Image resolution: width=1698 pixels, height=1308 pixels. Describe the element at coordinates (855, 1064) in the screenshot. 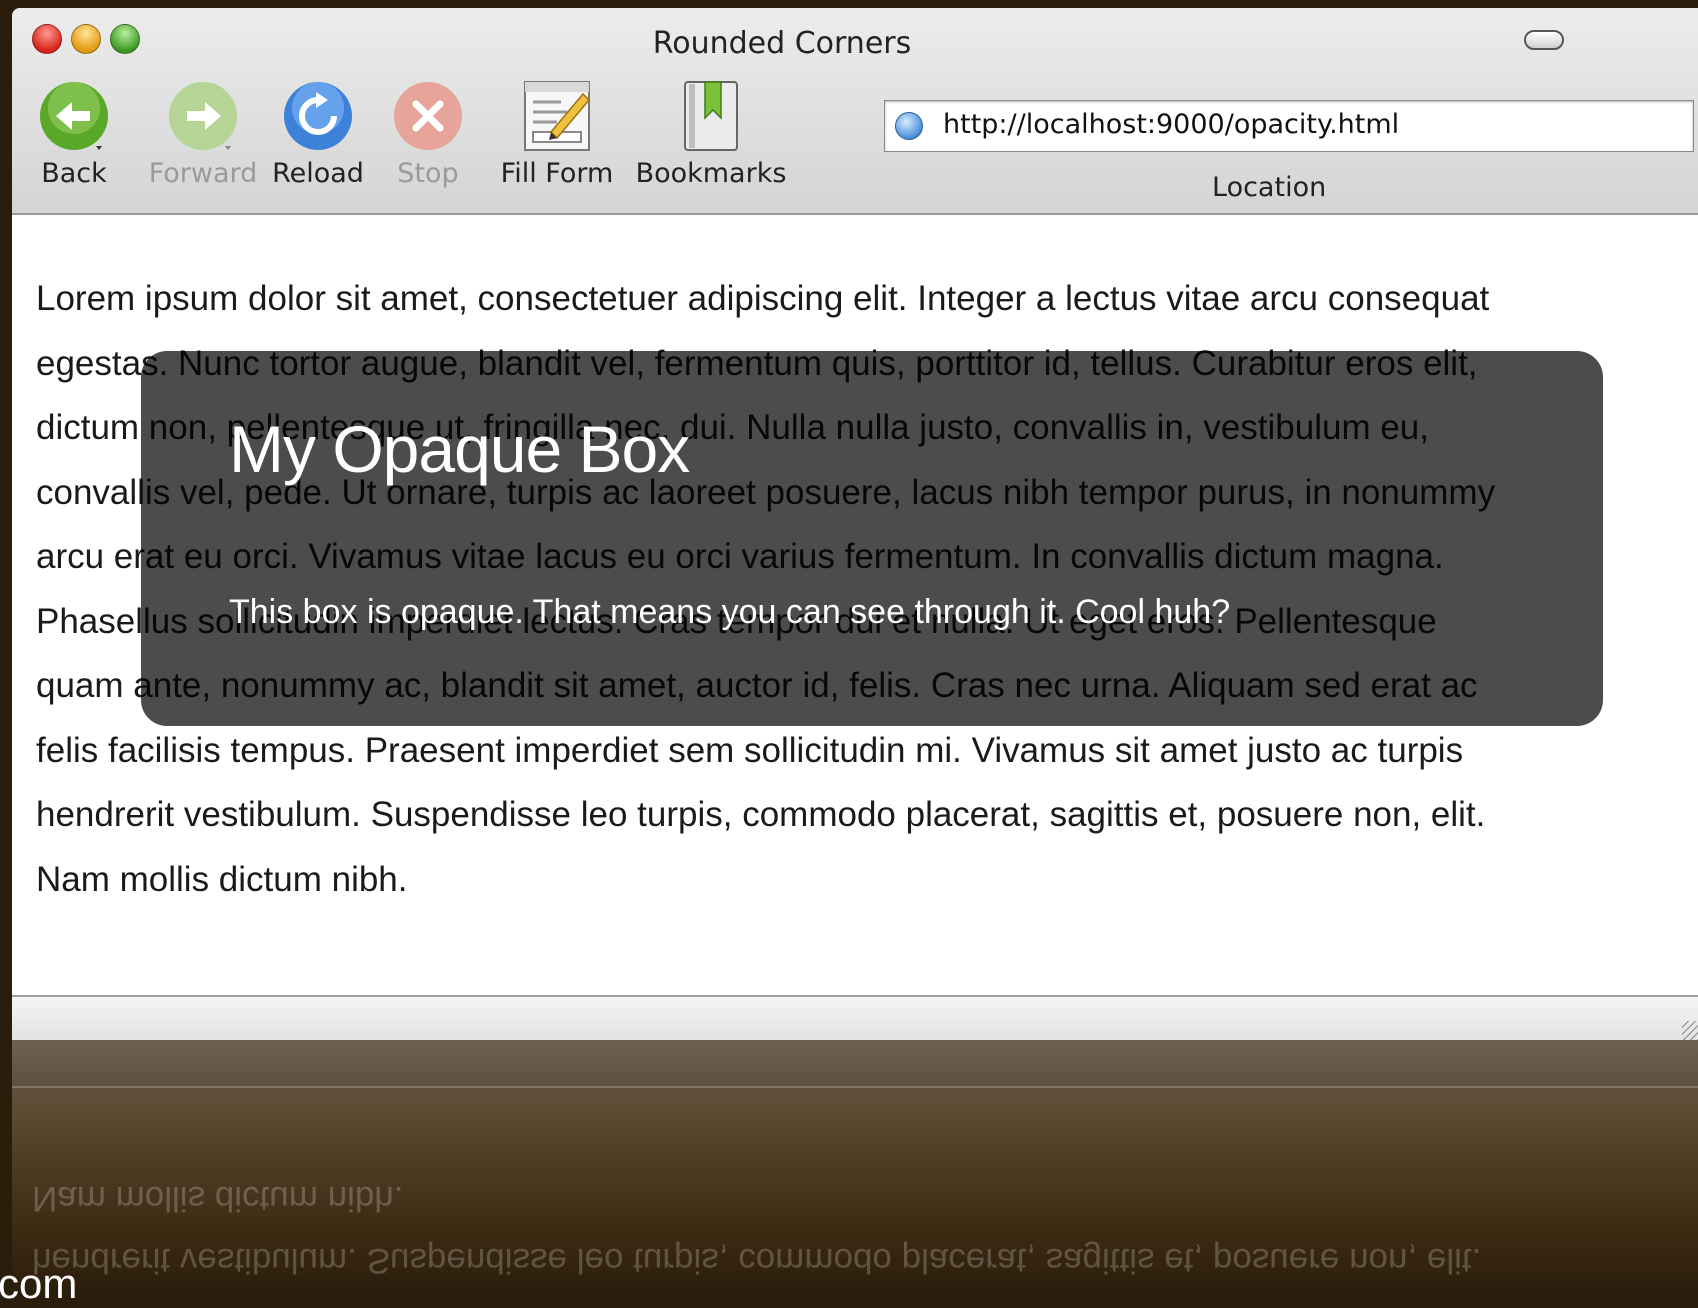

I see `reflection-status-bar` at that location.